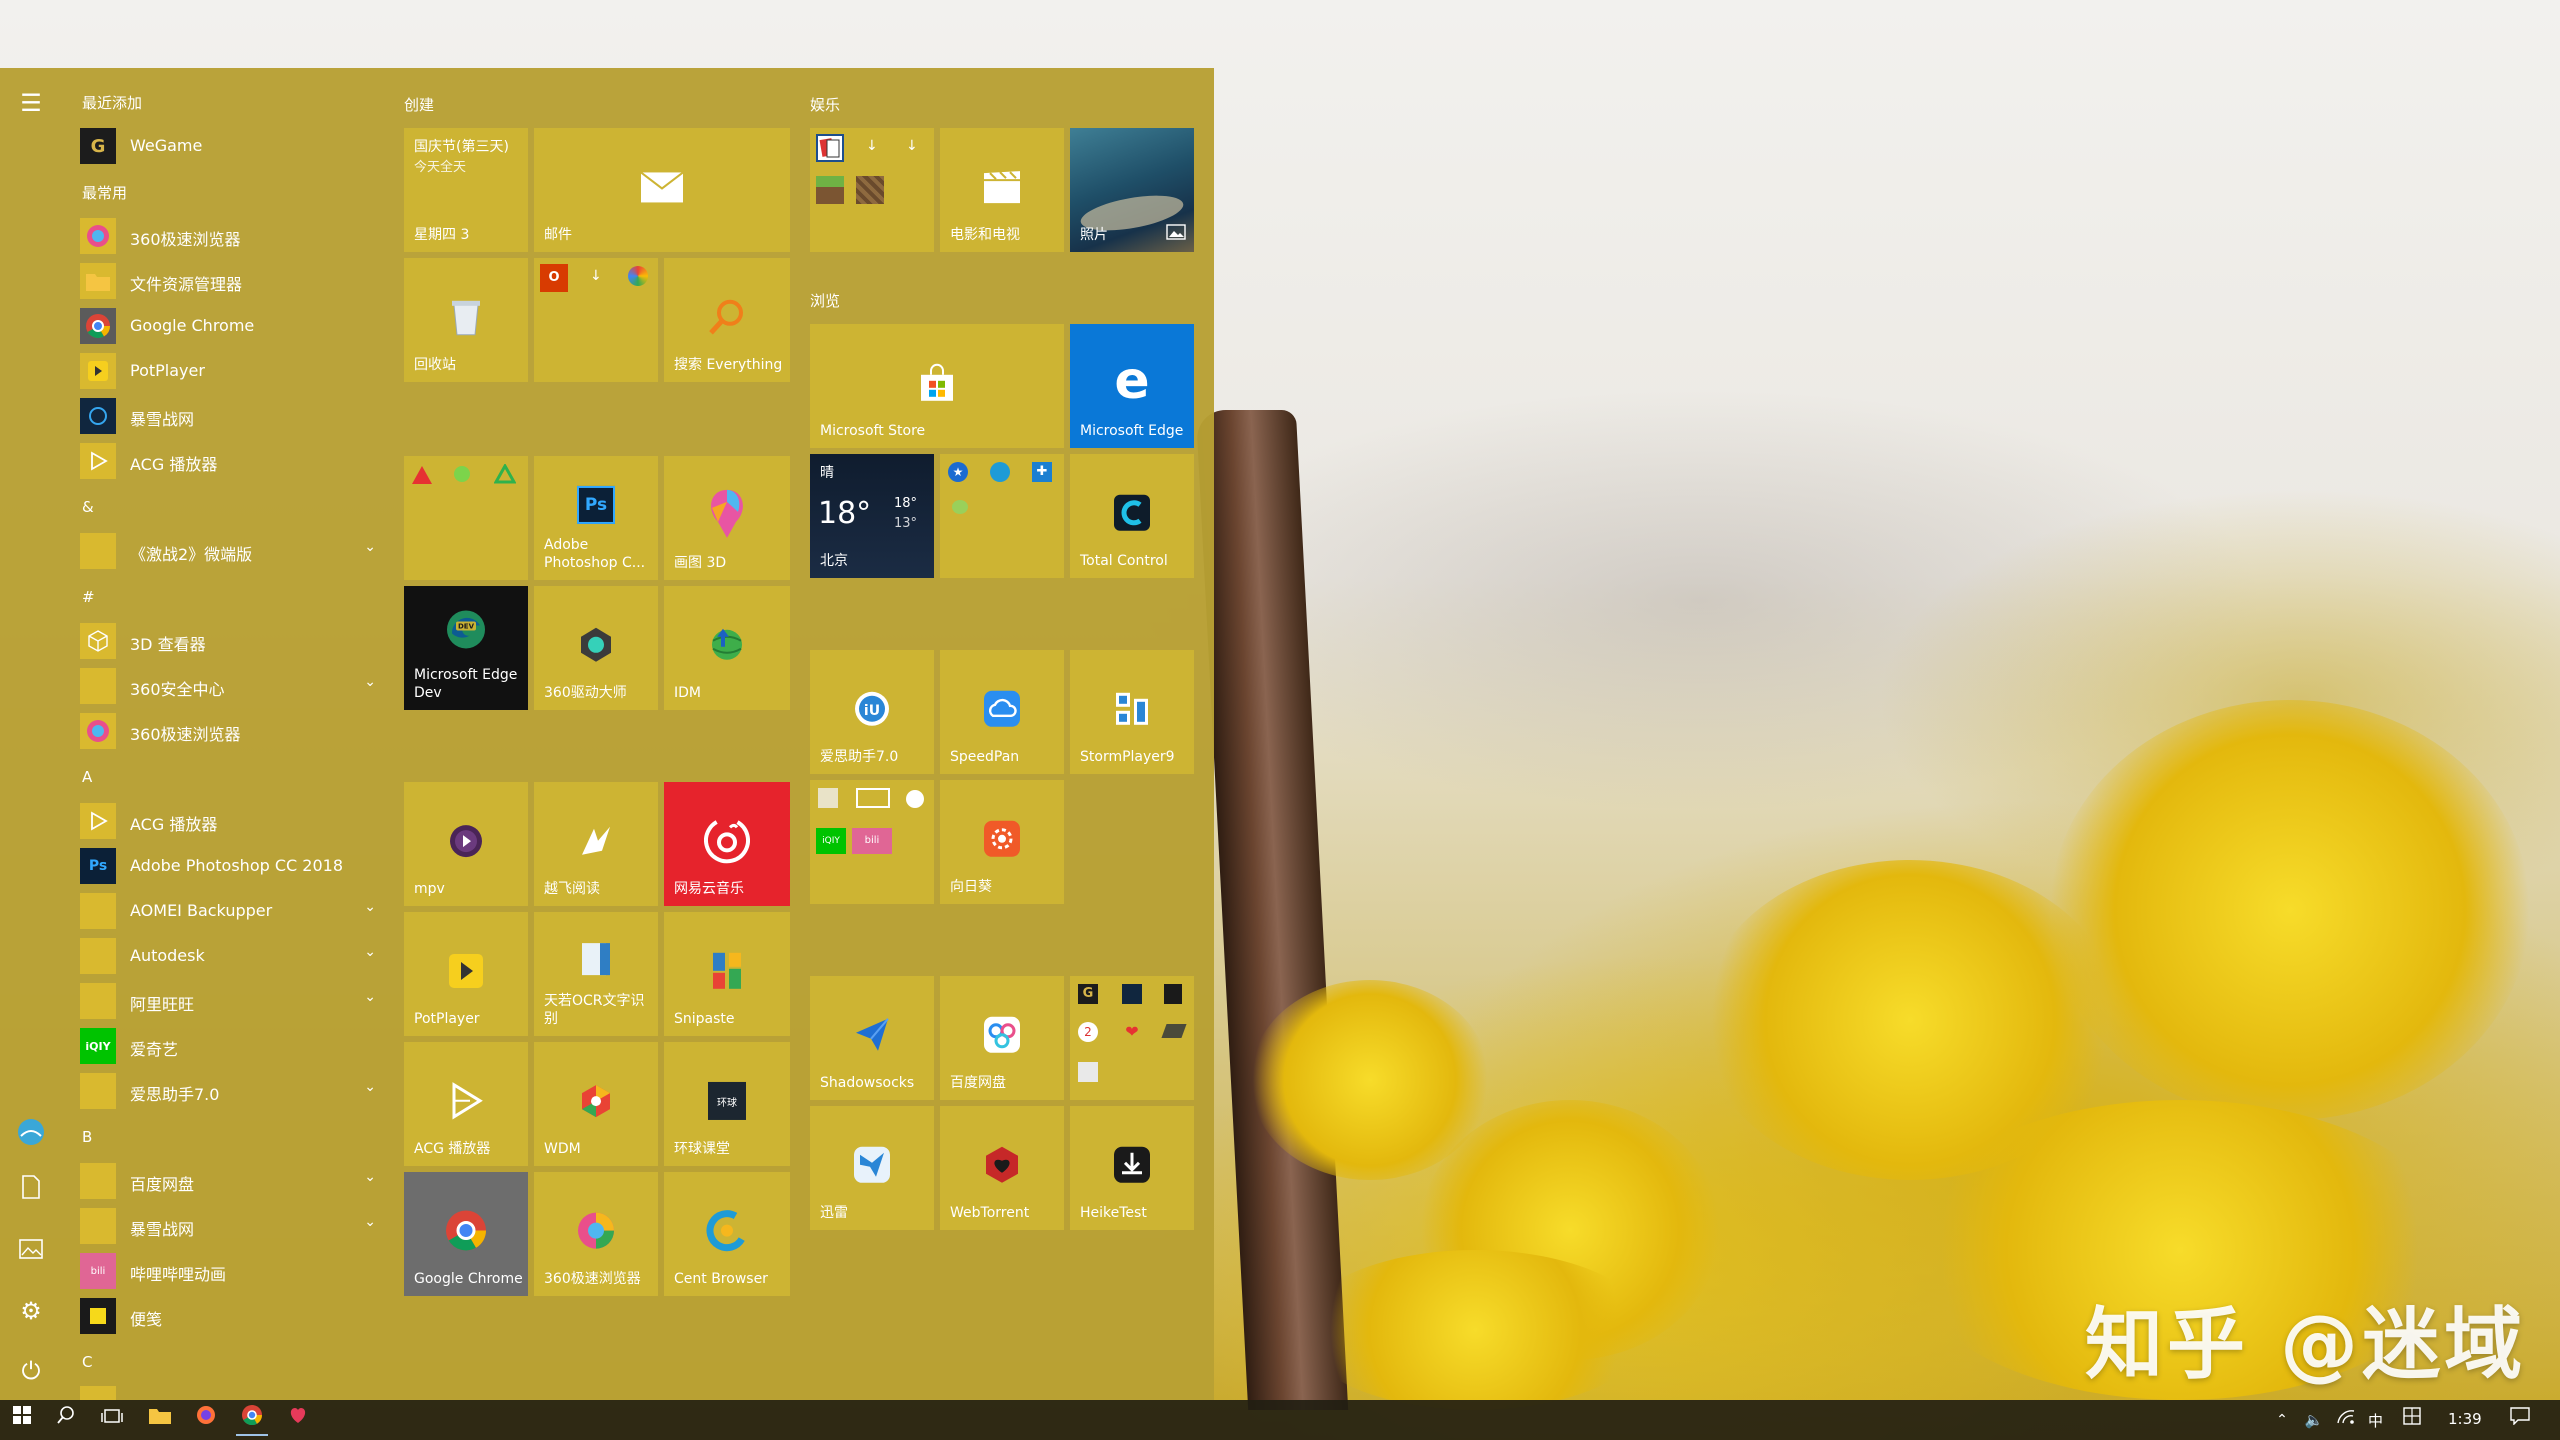 Image resolution: width=2560 pixels, height=1440 pixels. I want to click on stormplayer-tile: StormPlayer9, so click(1132, 712).